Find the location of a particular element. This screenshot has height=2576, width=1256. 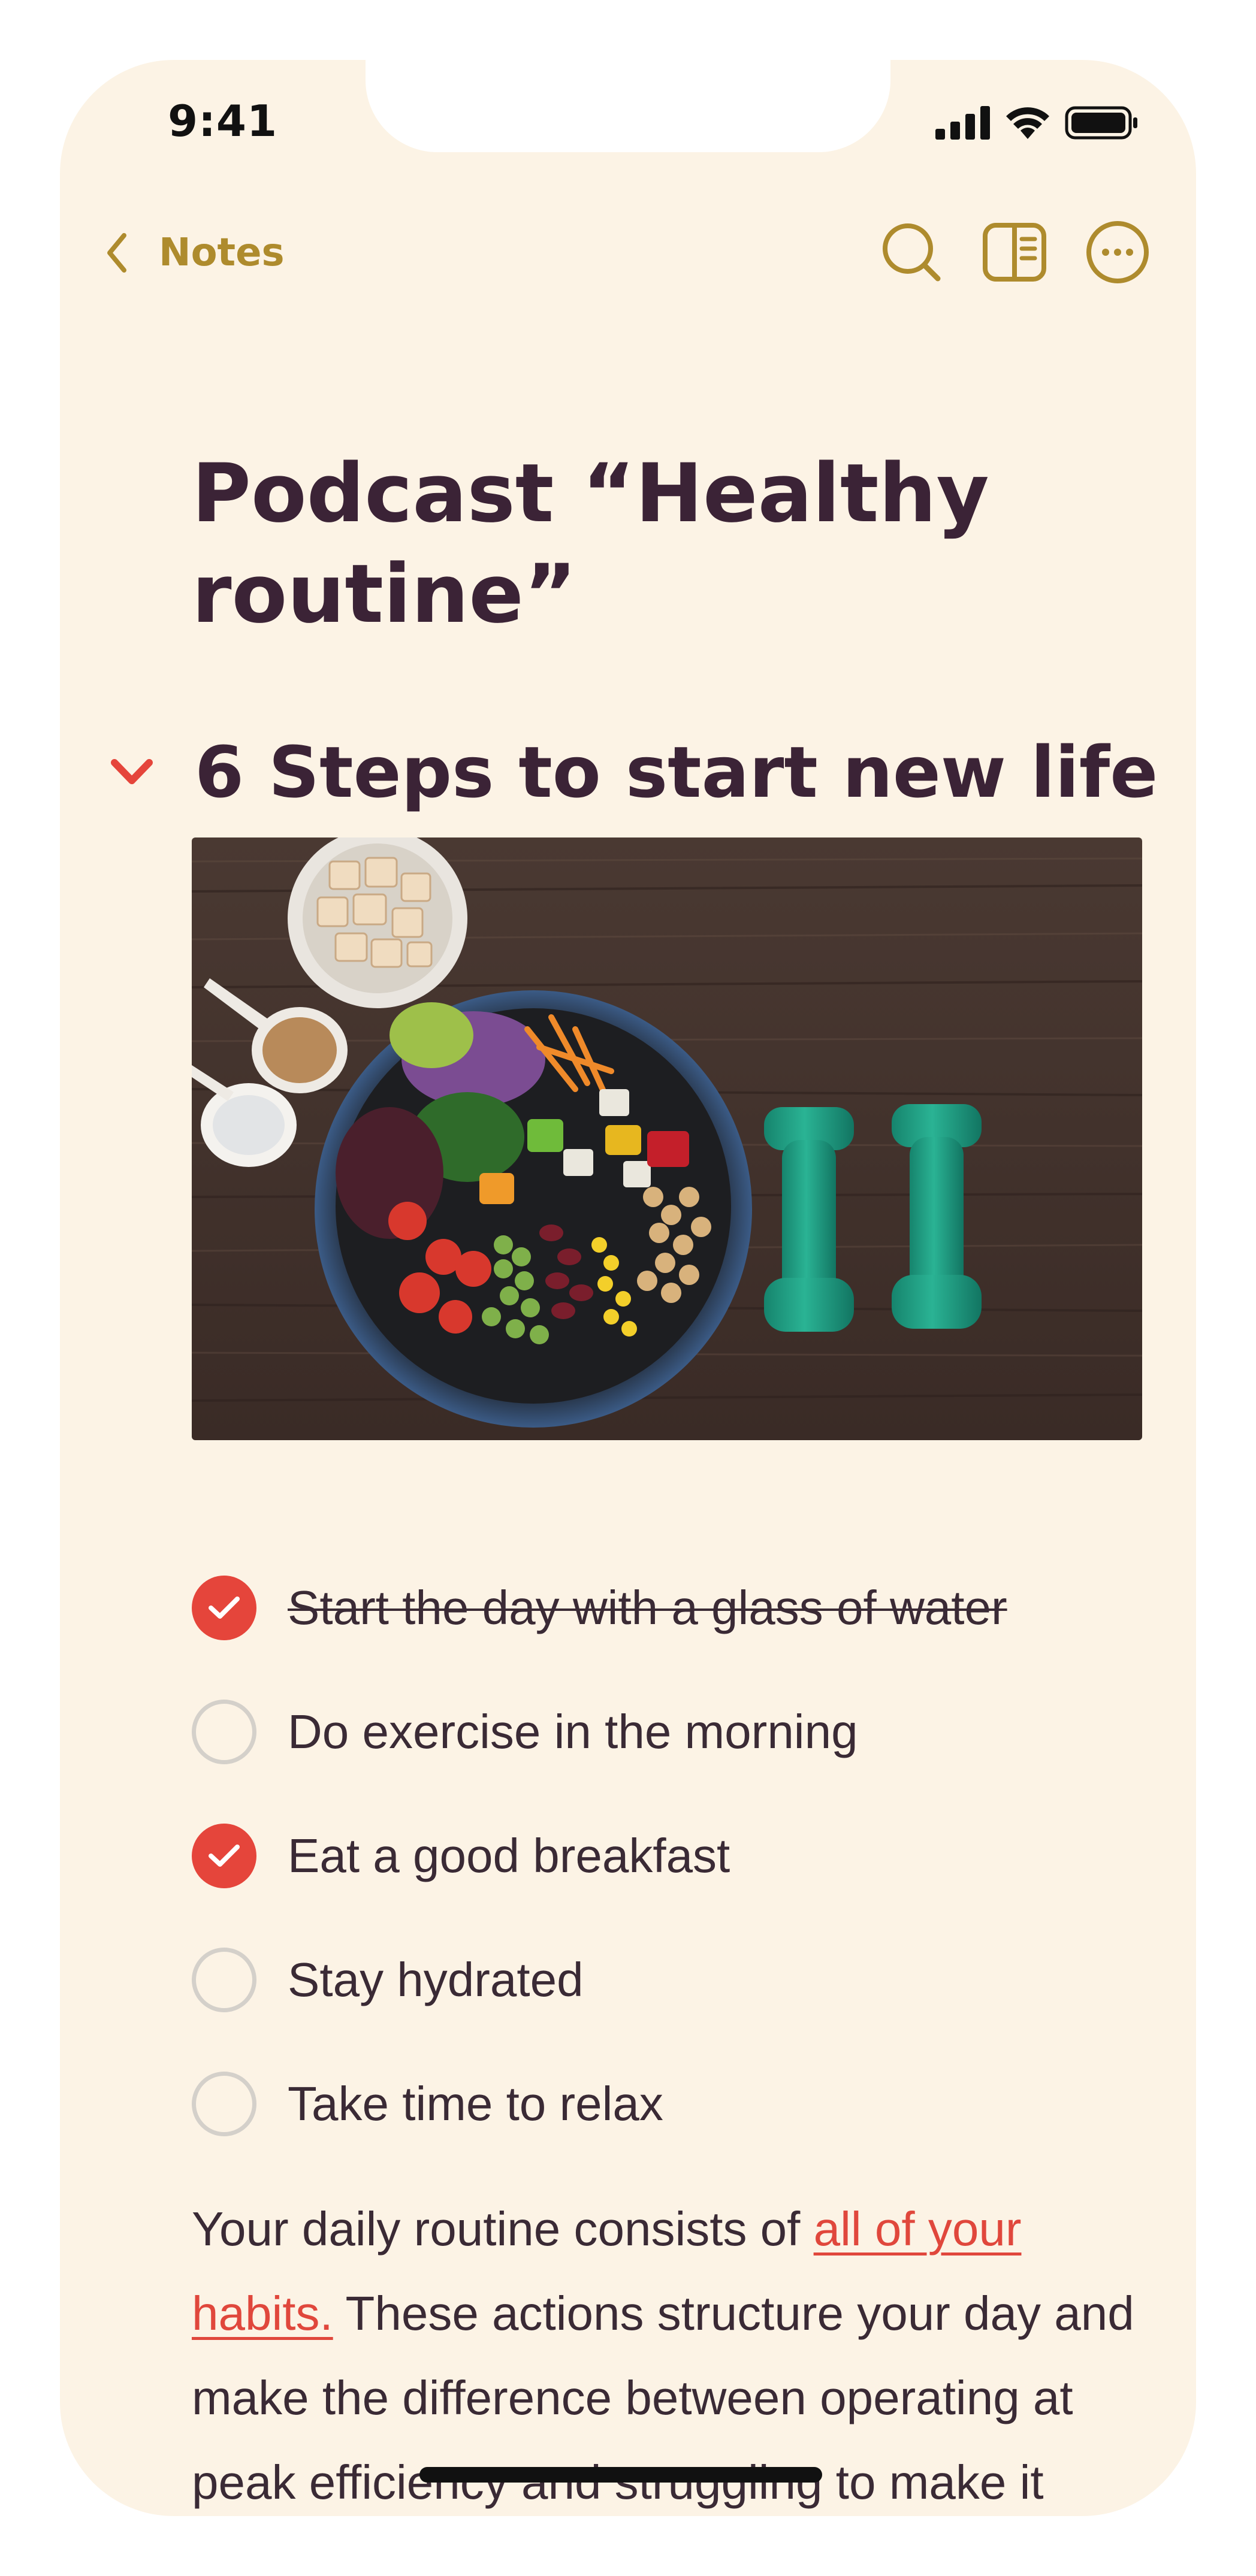

checklist-item: Do exercise in the morning is located at coordinates (672, 1732).